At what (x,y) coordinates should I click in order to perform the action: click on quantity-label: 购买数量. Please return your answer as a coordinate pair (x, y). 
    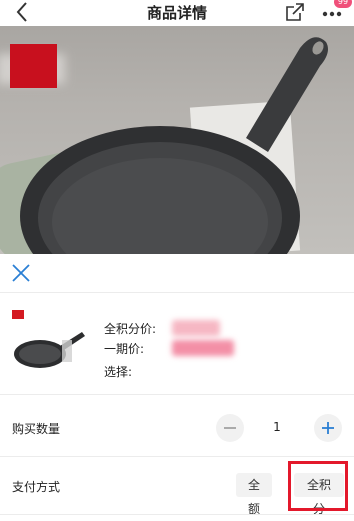
    Looking at the image, I should click on (36, 429).